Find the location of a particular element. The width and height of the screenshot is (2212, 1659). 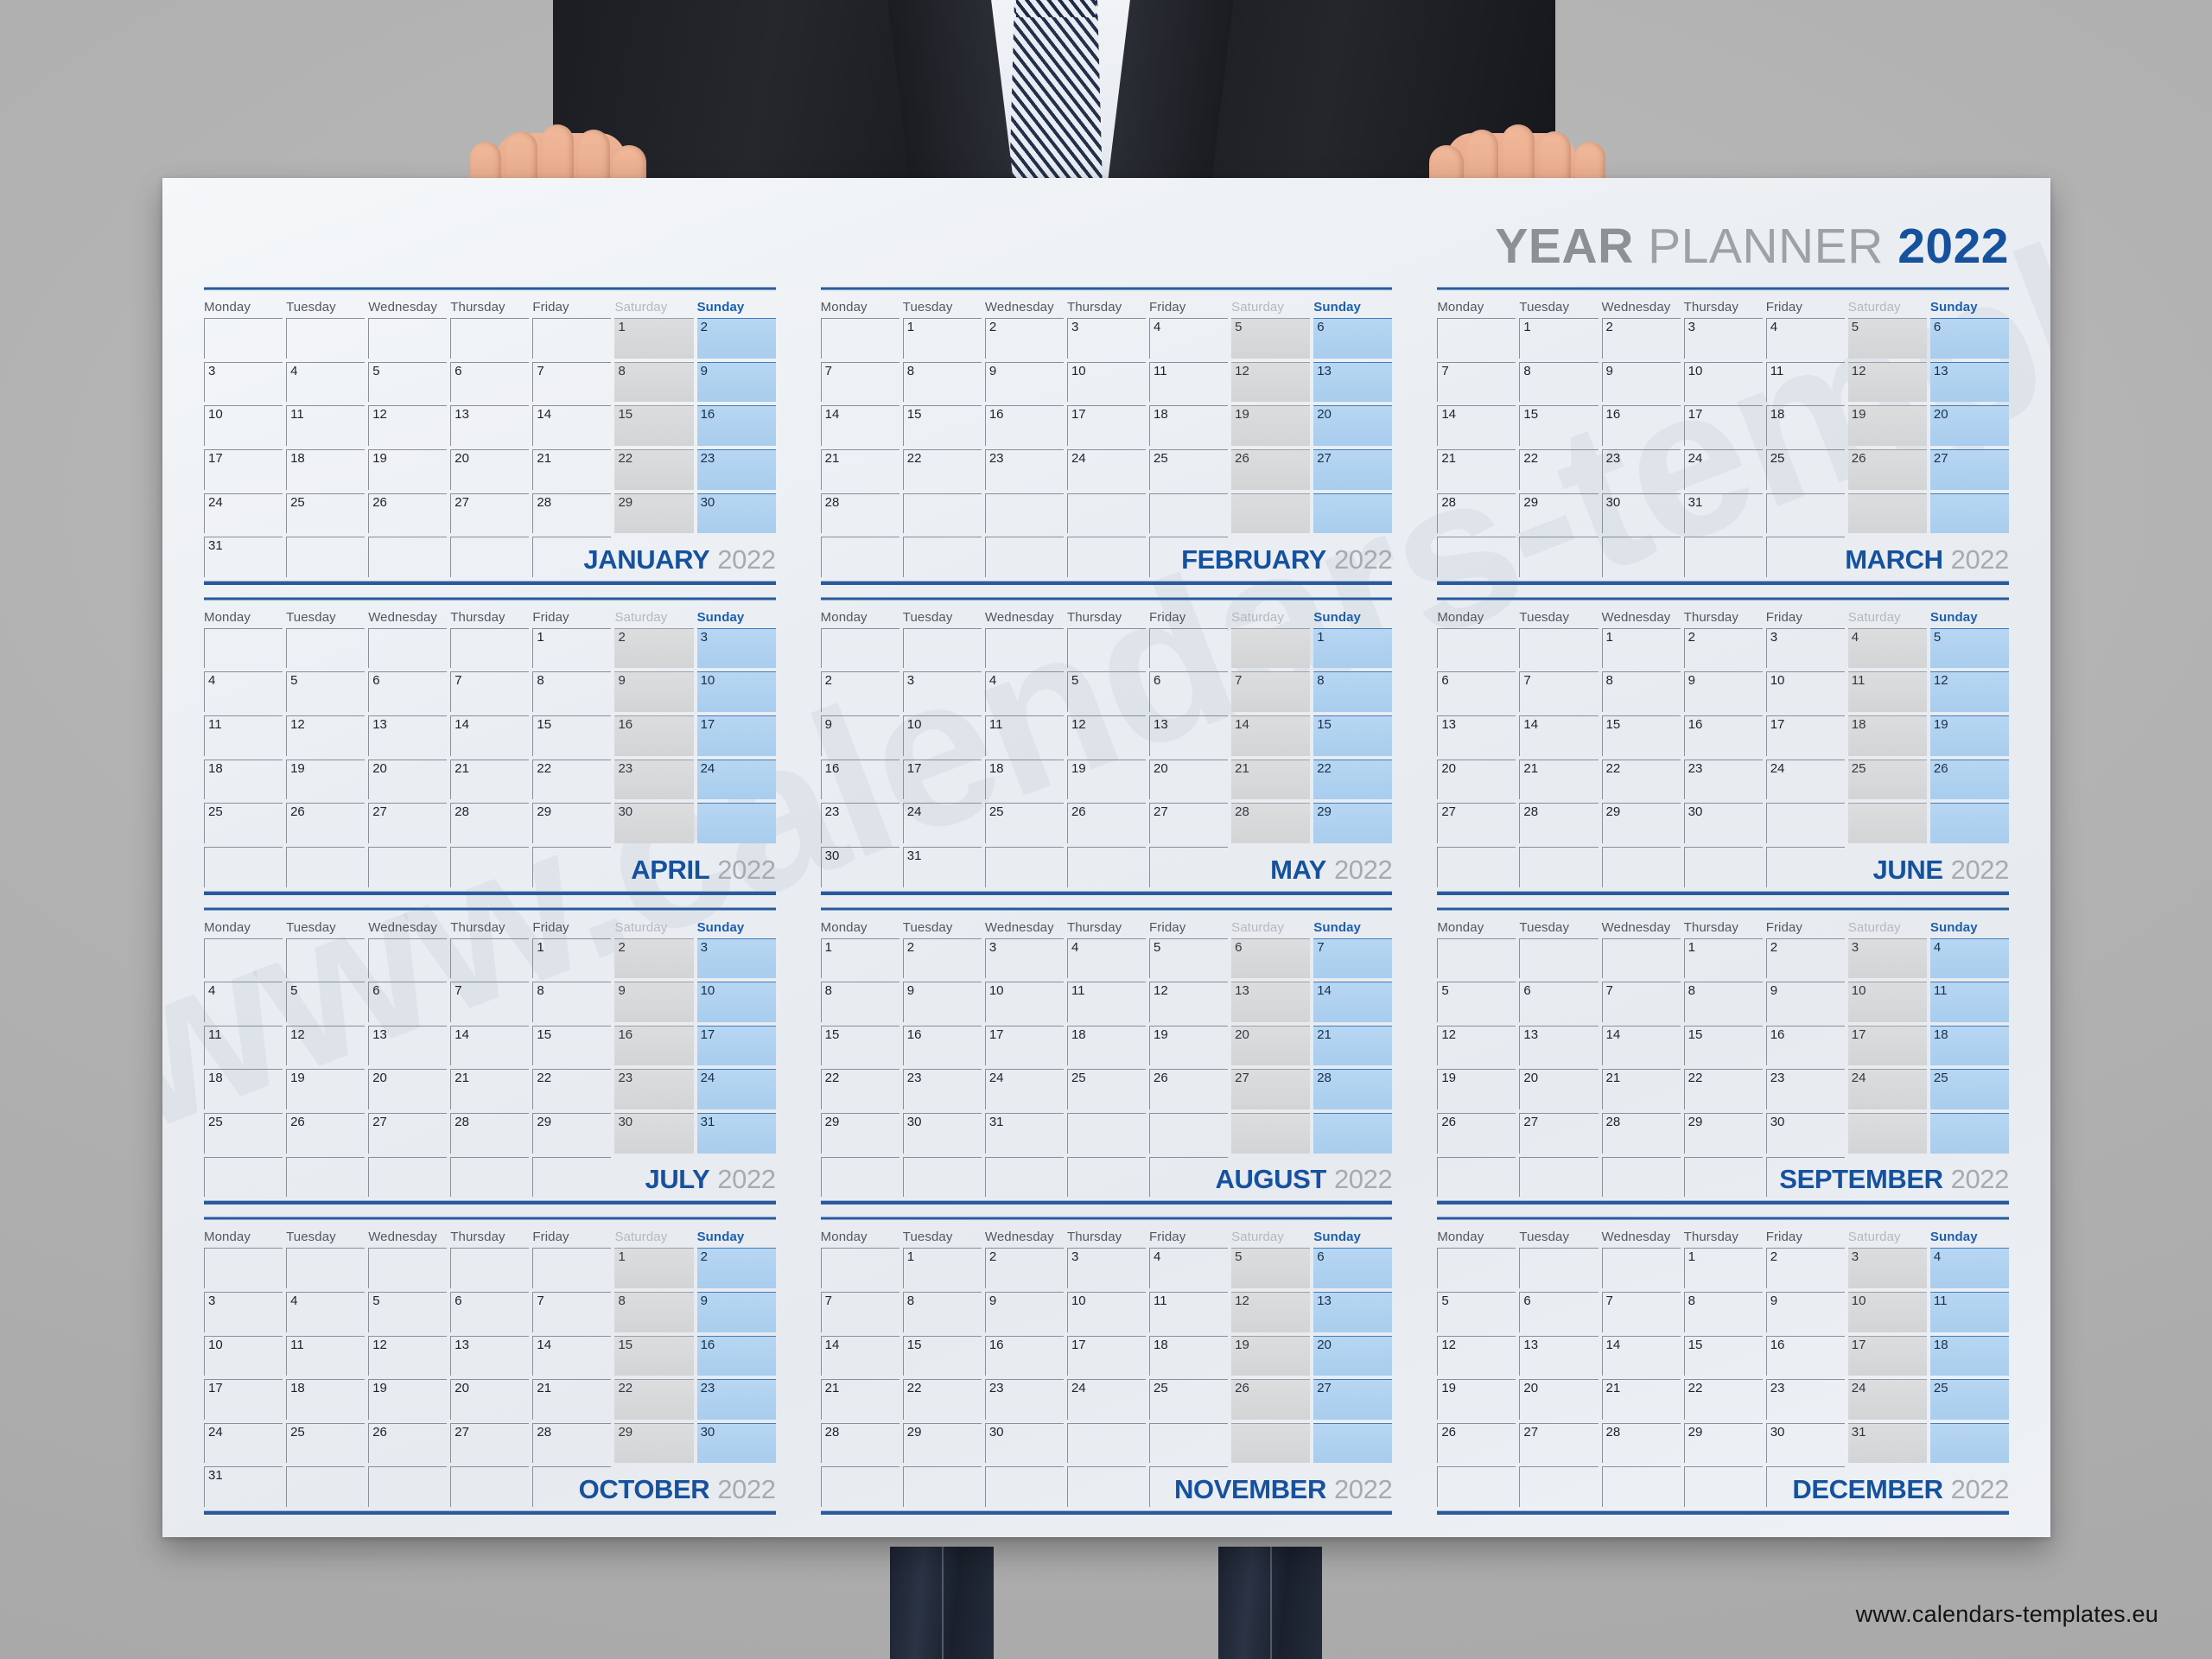

day-cell: 13 is located at coordinates (1969, 382).